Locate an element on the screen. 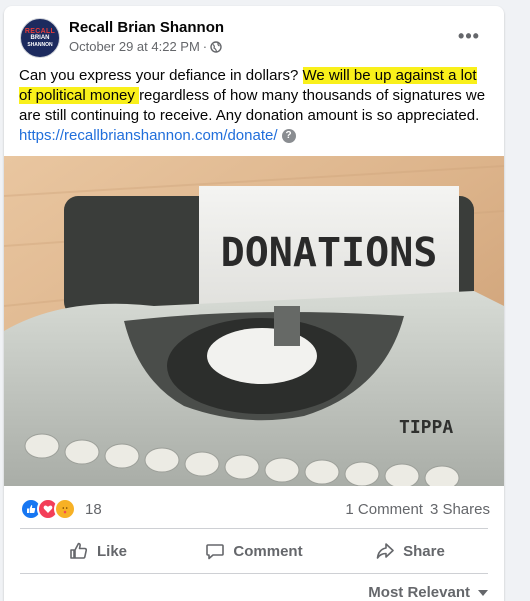  sort-label: Most Relevant is located at coordinates (419, 592).